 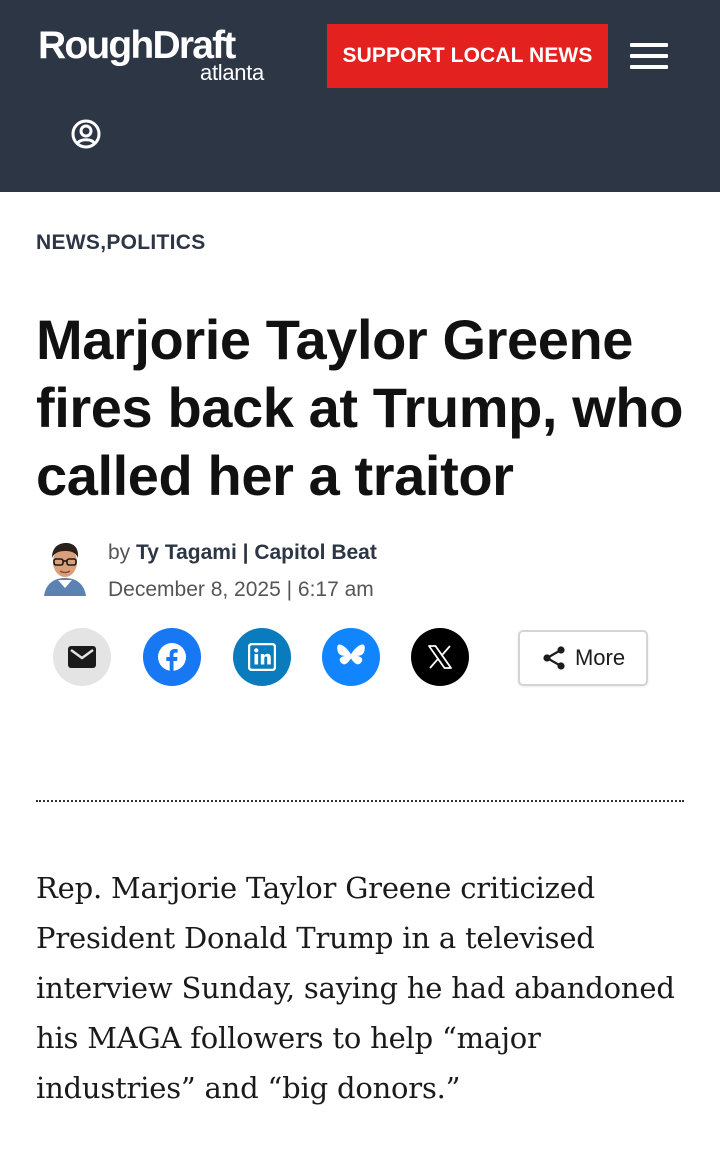 I want to click on share-more-button: More, so click(x=583, y=658).